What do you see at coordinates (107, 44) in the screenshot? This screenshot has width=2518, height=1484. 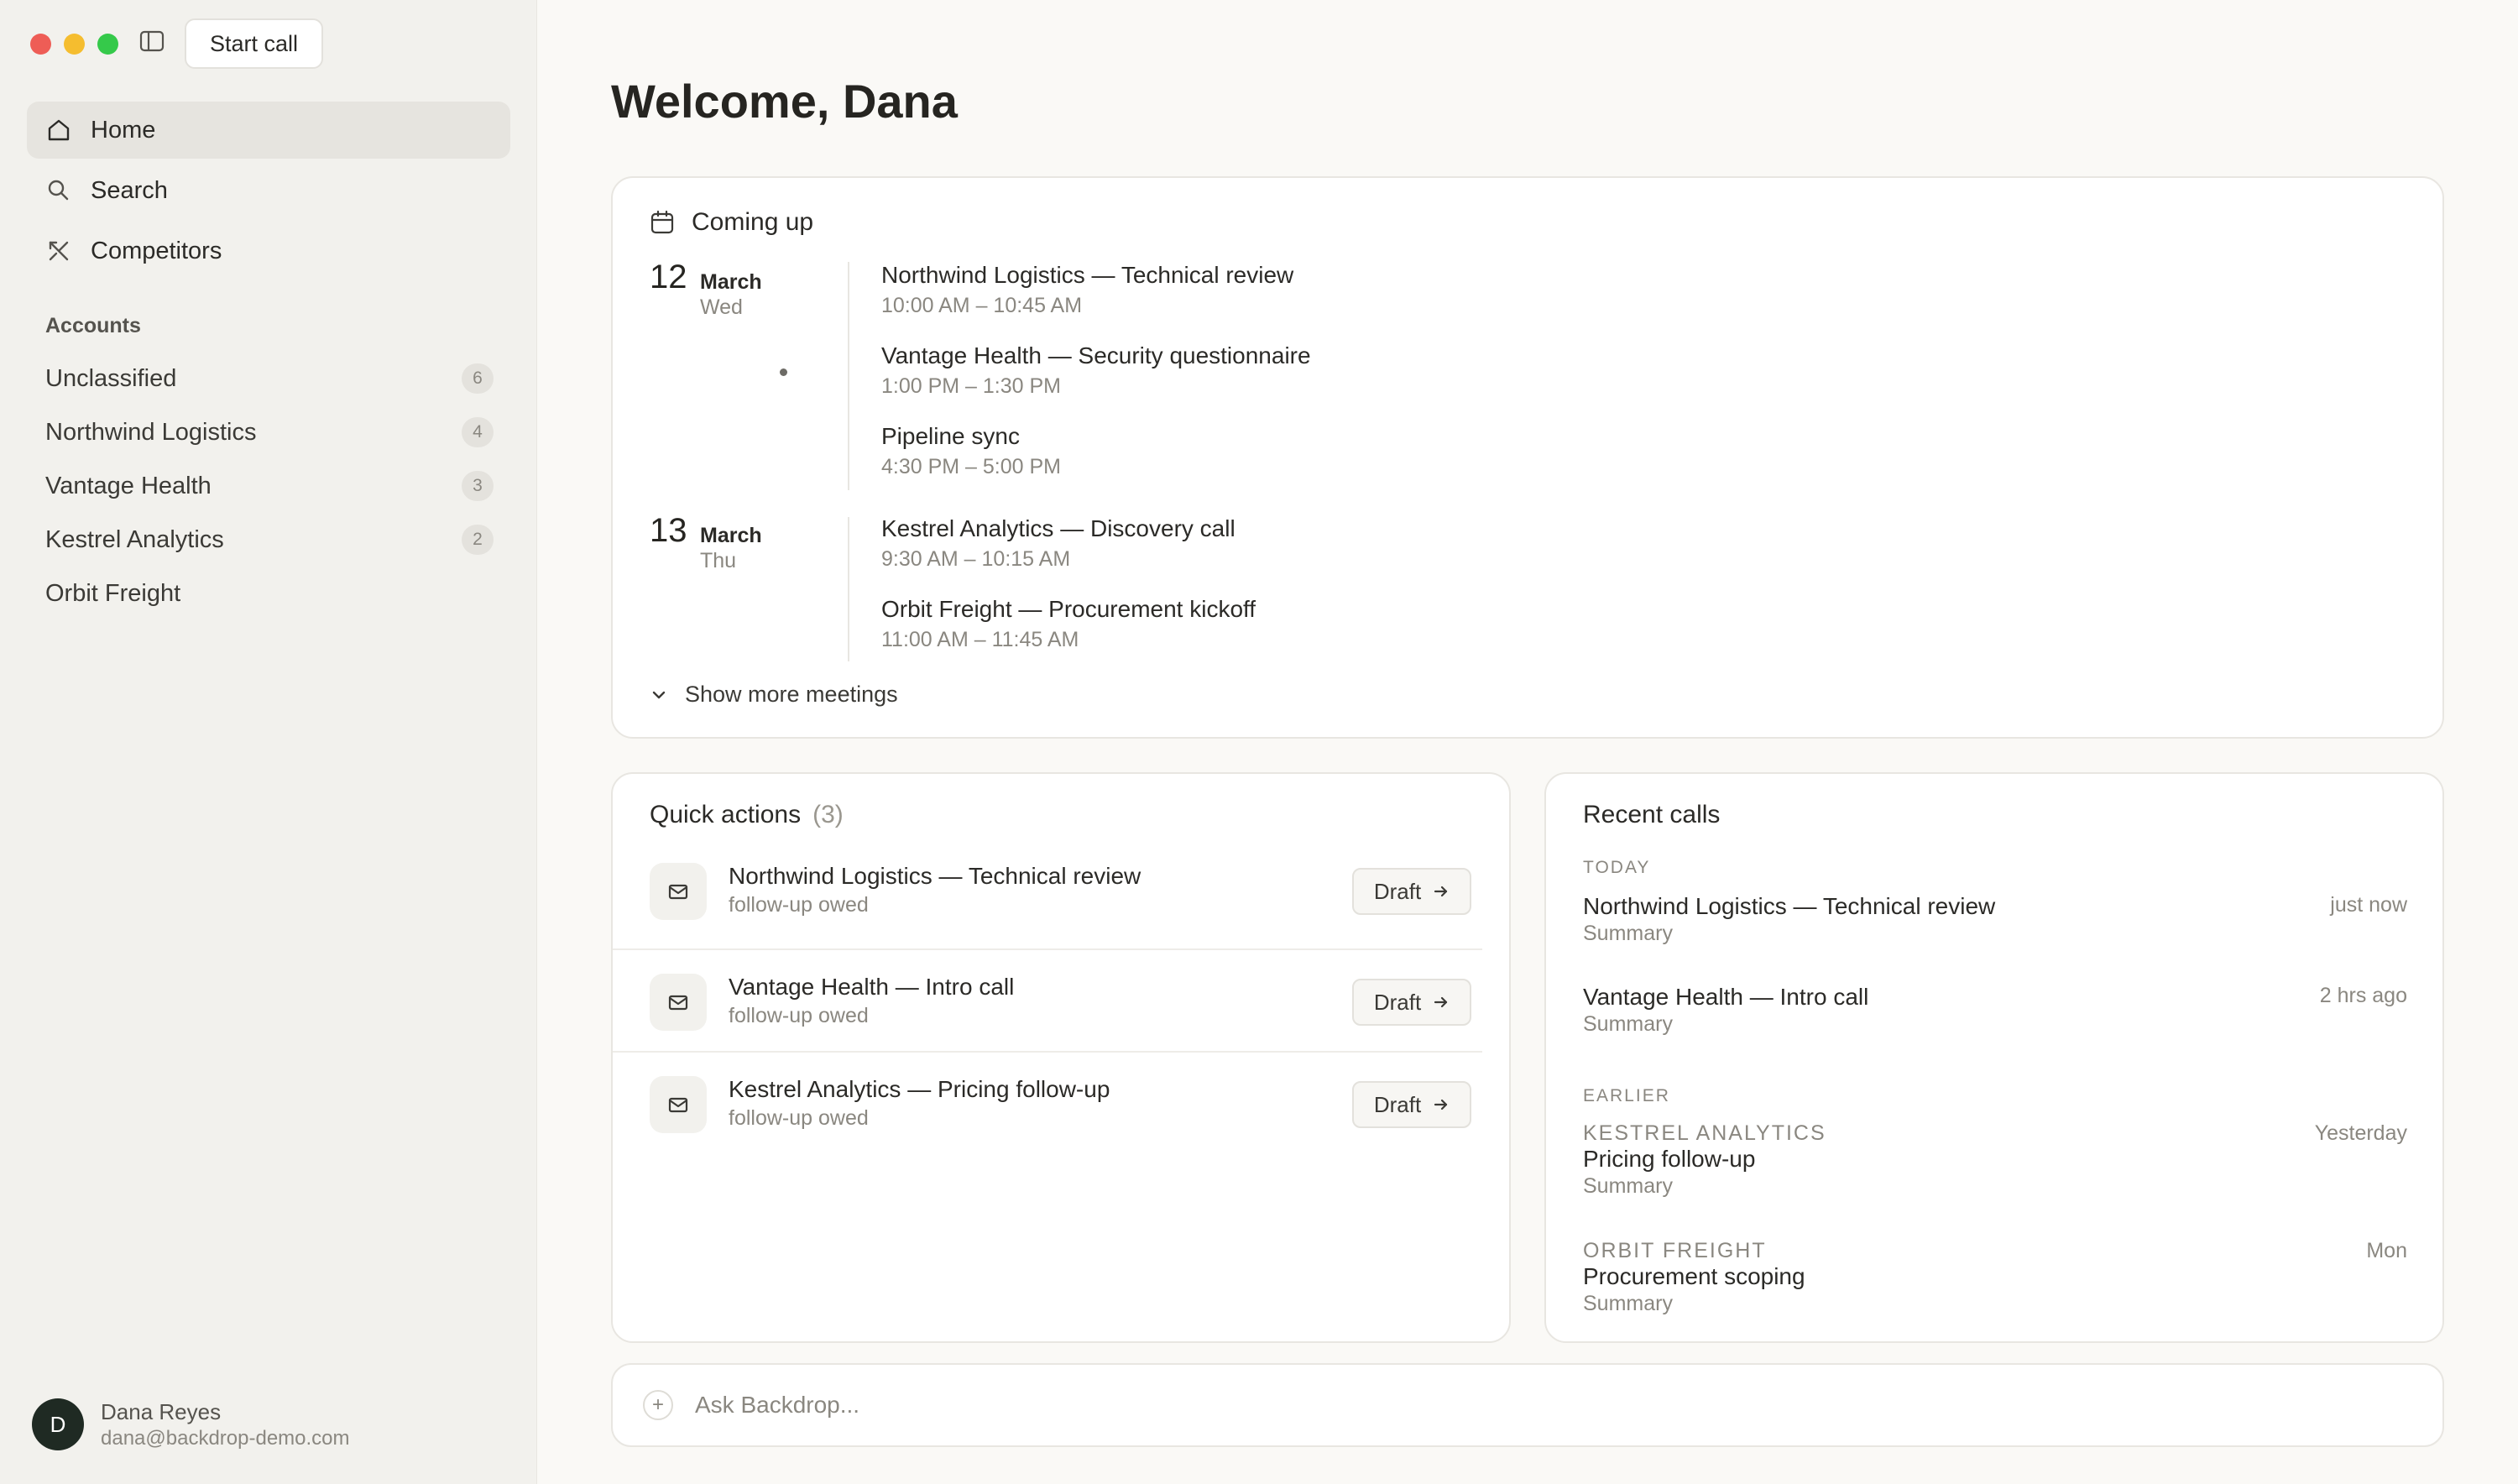 I see `zoom-window-button` at bounding box center [107, 44].